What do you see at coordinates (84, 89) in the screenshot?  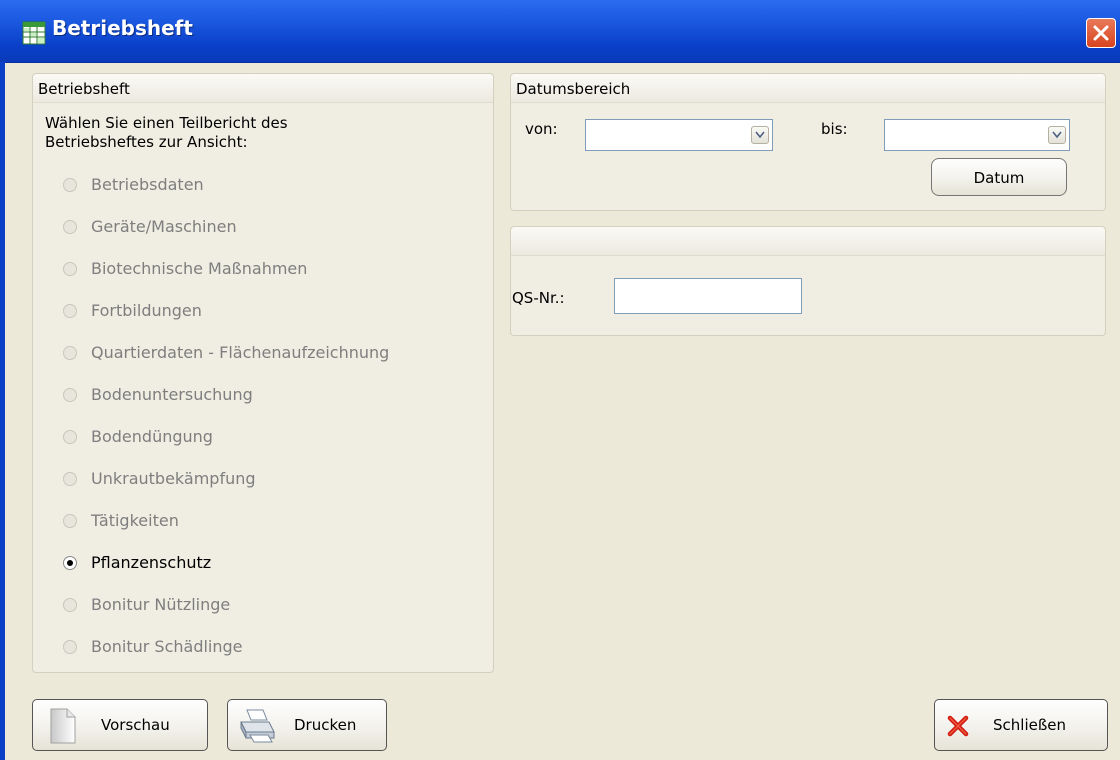 I see `group-title: Betriebsheft` at bounding box center [84, 89].